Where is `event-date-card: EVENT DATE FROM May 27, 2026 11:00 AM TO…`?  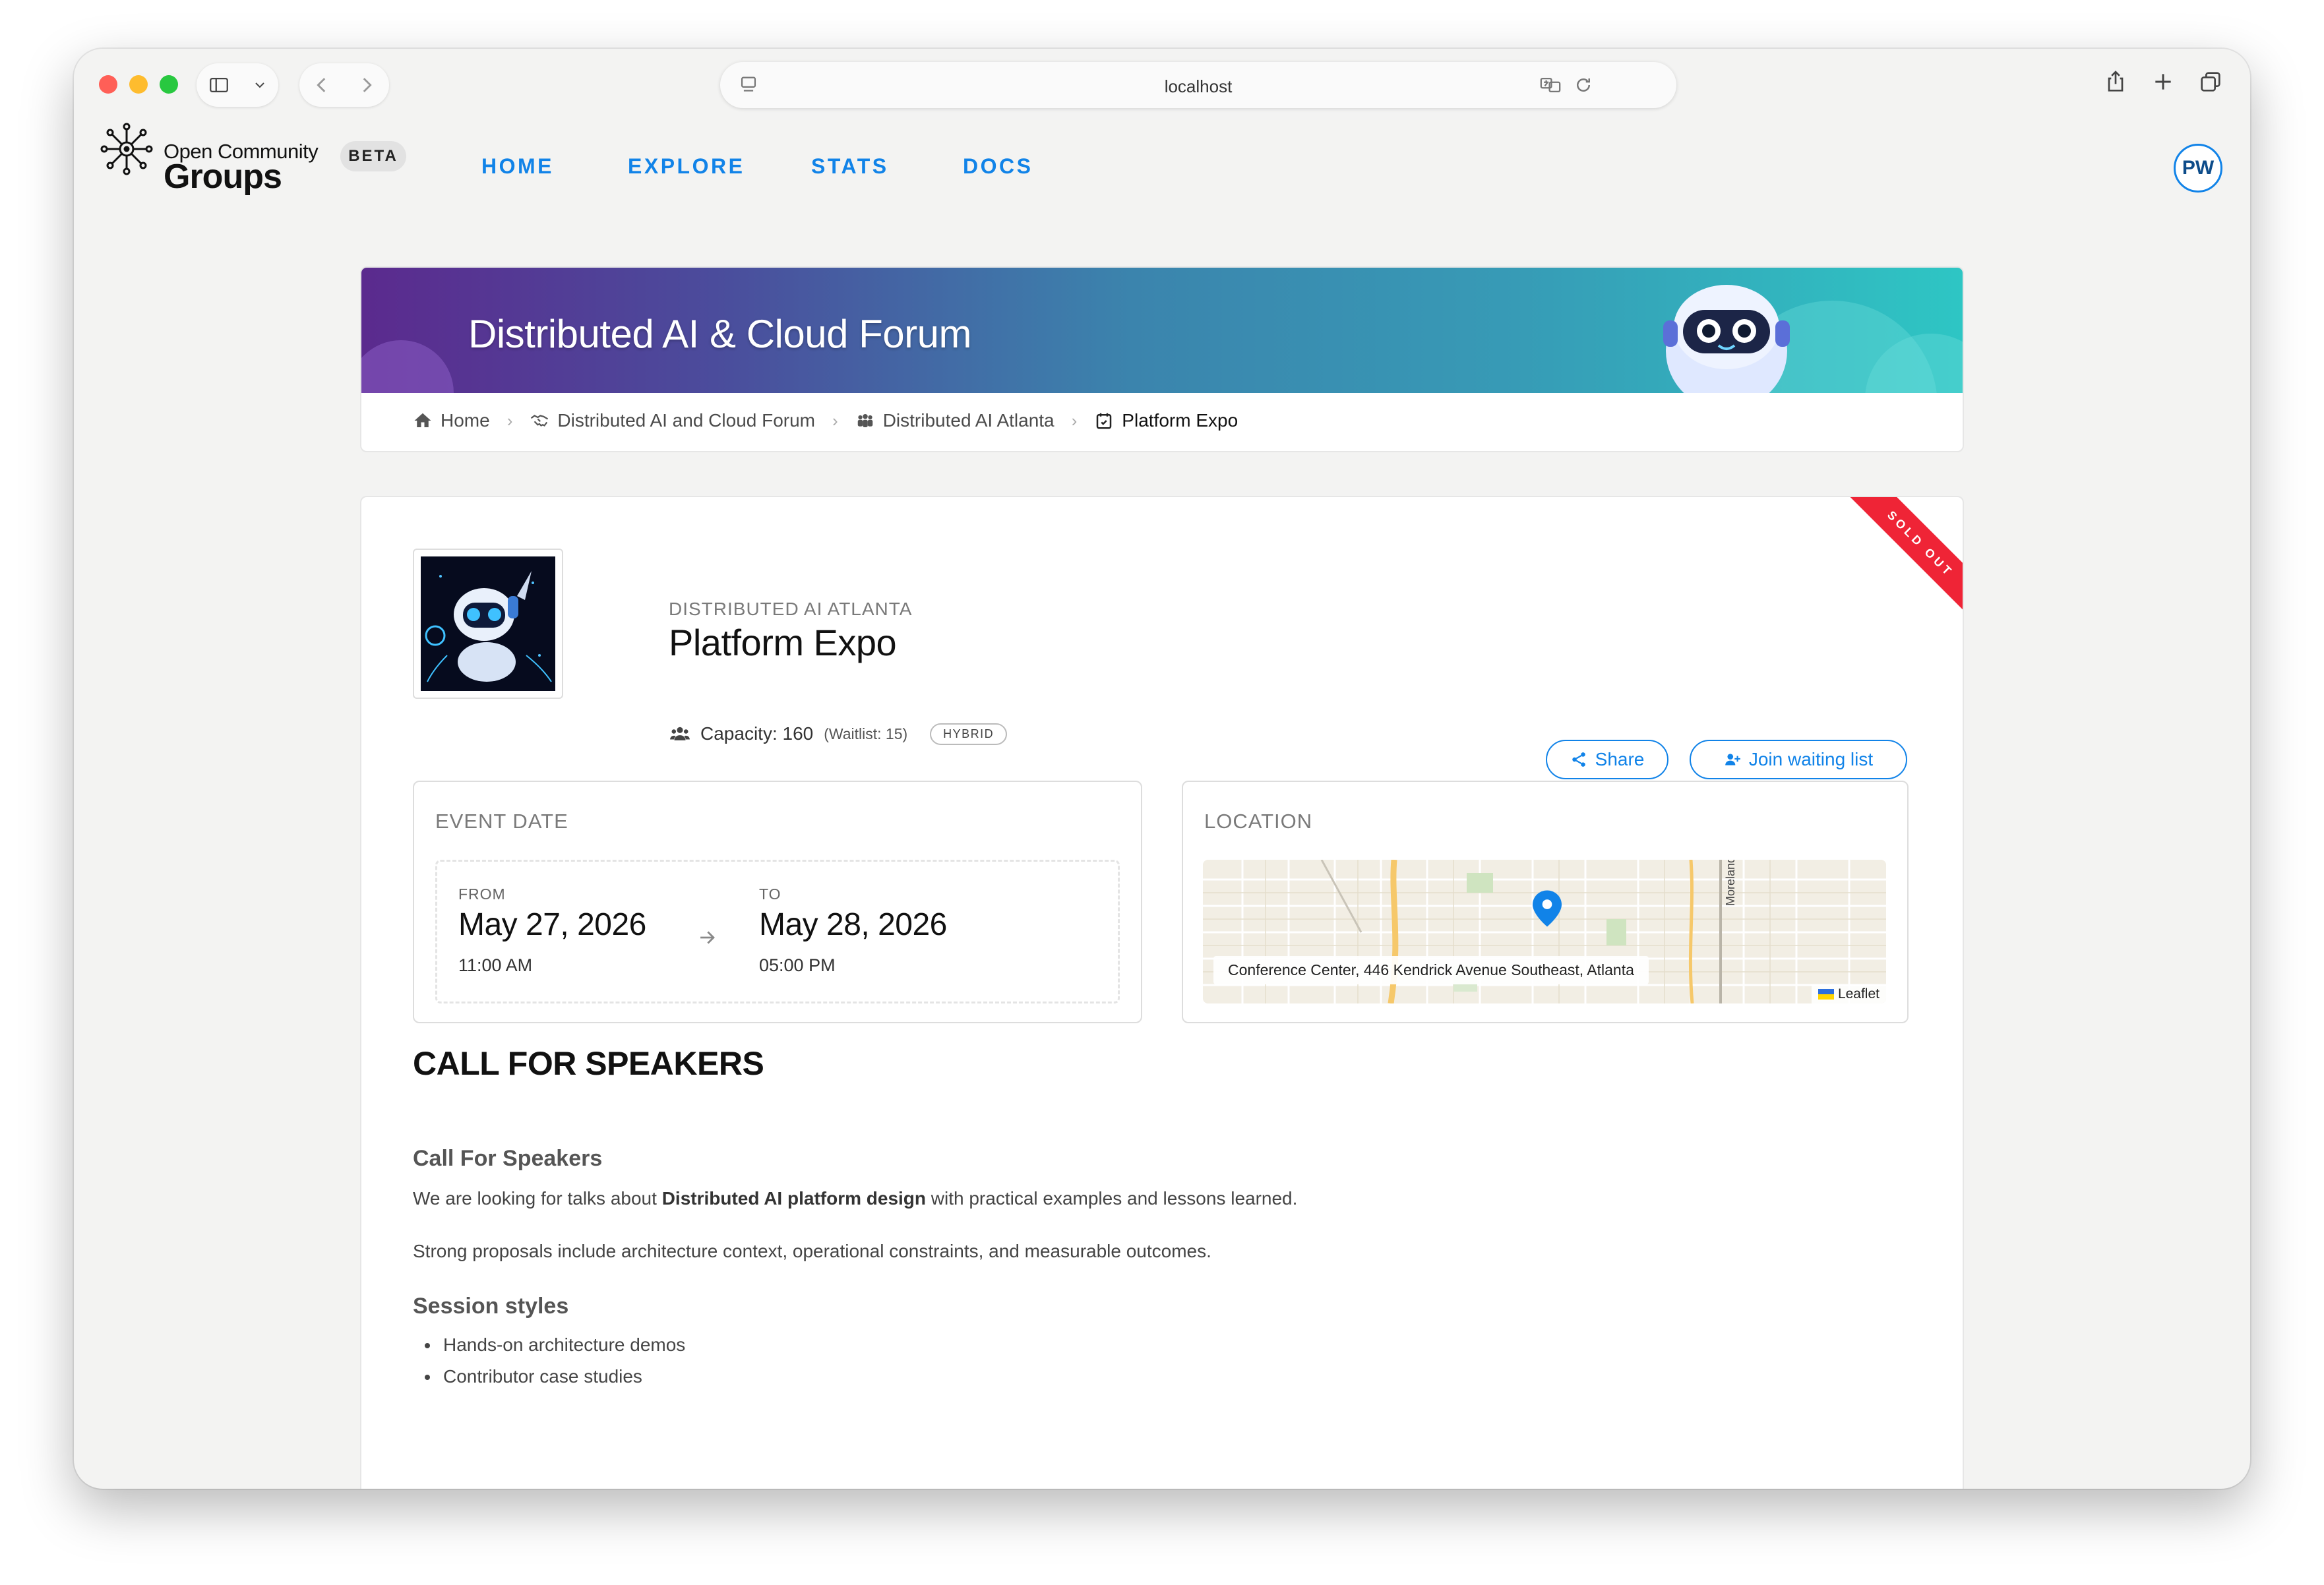 event-date-card: EVENT DATE FROM May 27, 2026 11:00 AM TO… is located at coordinates (777, 902).